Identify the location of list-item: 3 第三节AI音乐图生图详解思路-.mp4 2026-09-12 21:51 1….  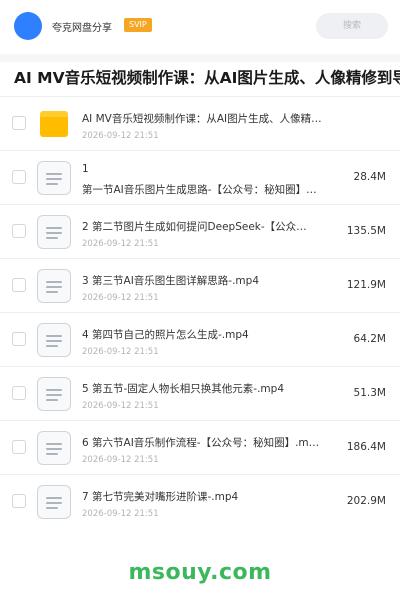
(200, 285).